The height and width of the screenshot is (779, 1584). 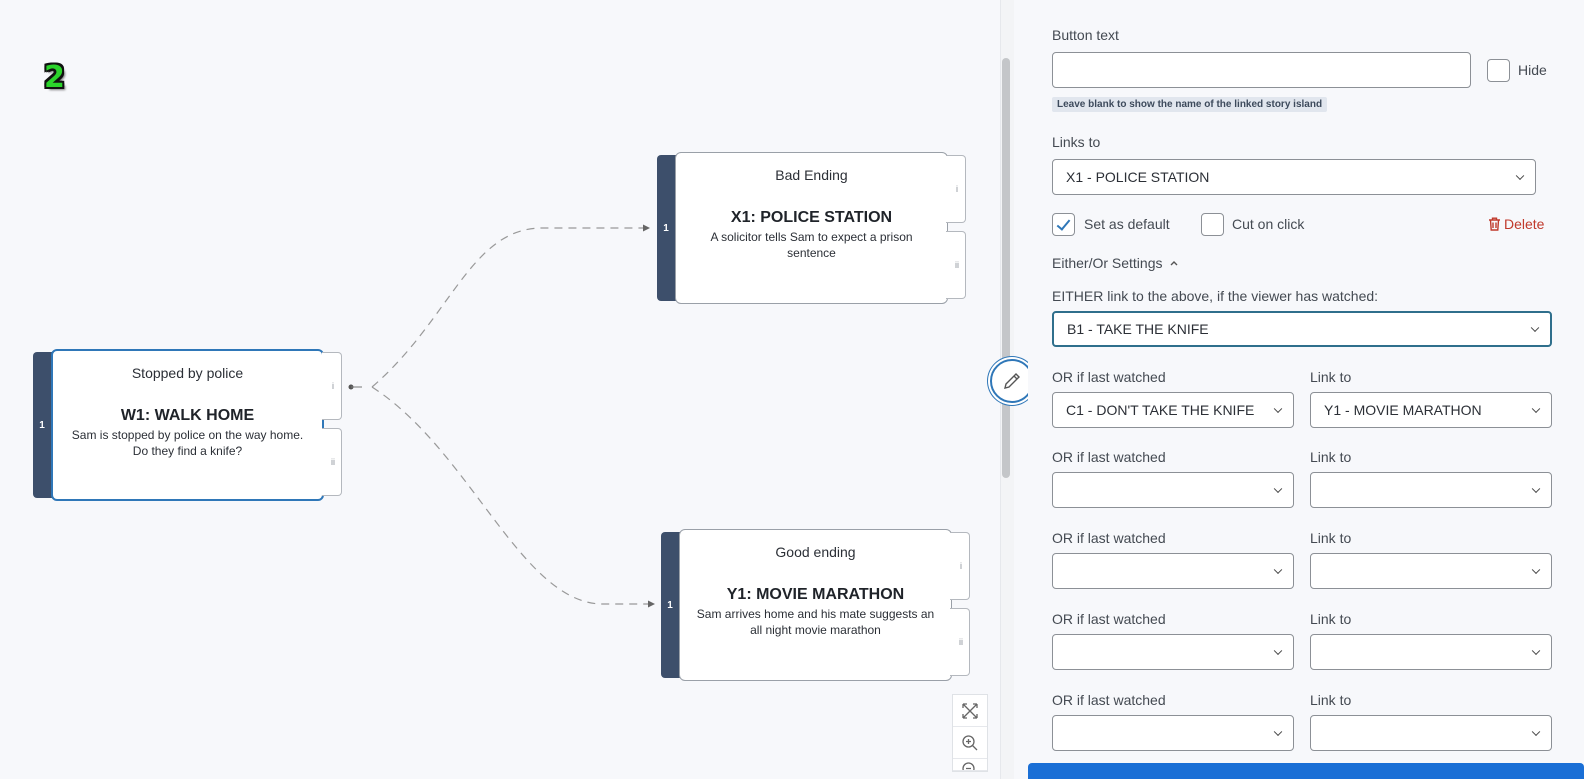 I want to click on zoom-in-icon, so click(x=970, y=742).